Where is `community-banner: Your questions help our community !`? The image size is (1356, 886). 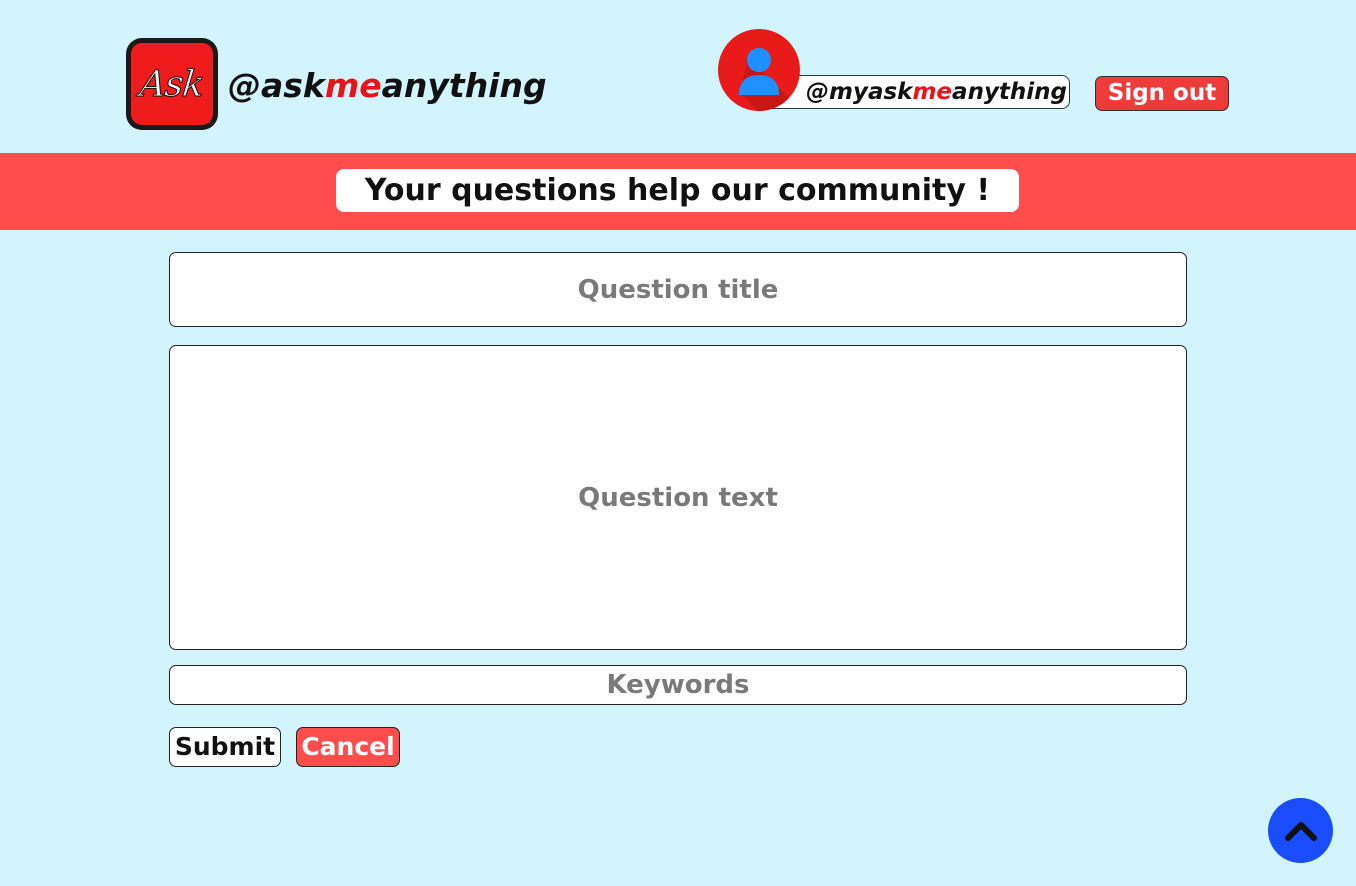
community-banner: Your questions help our community ! is located at coordinates (678, 191).